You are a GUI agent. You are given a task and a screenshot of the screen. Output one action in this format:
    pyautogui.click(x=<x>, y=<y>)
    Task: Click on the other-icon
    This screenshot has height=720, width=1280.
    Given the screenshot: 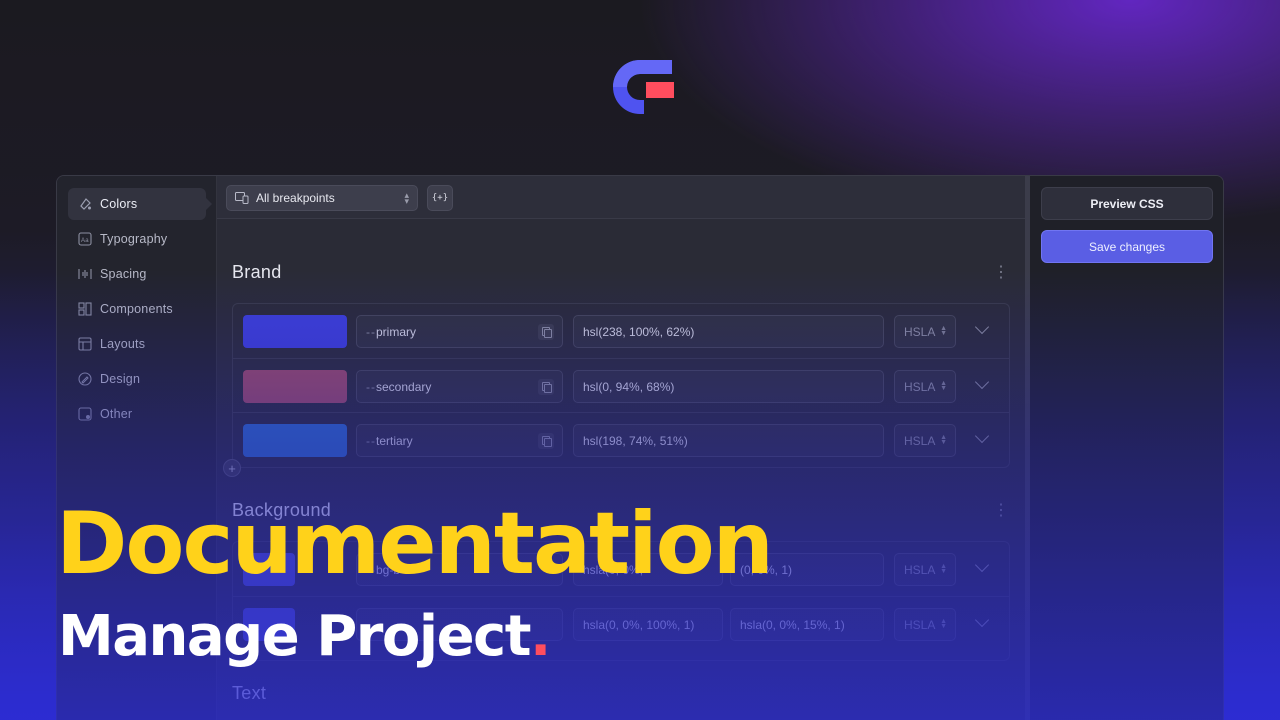 What is the action you would take?
    pyautogui.click(x=85, y=414)
    